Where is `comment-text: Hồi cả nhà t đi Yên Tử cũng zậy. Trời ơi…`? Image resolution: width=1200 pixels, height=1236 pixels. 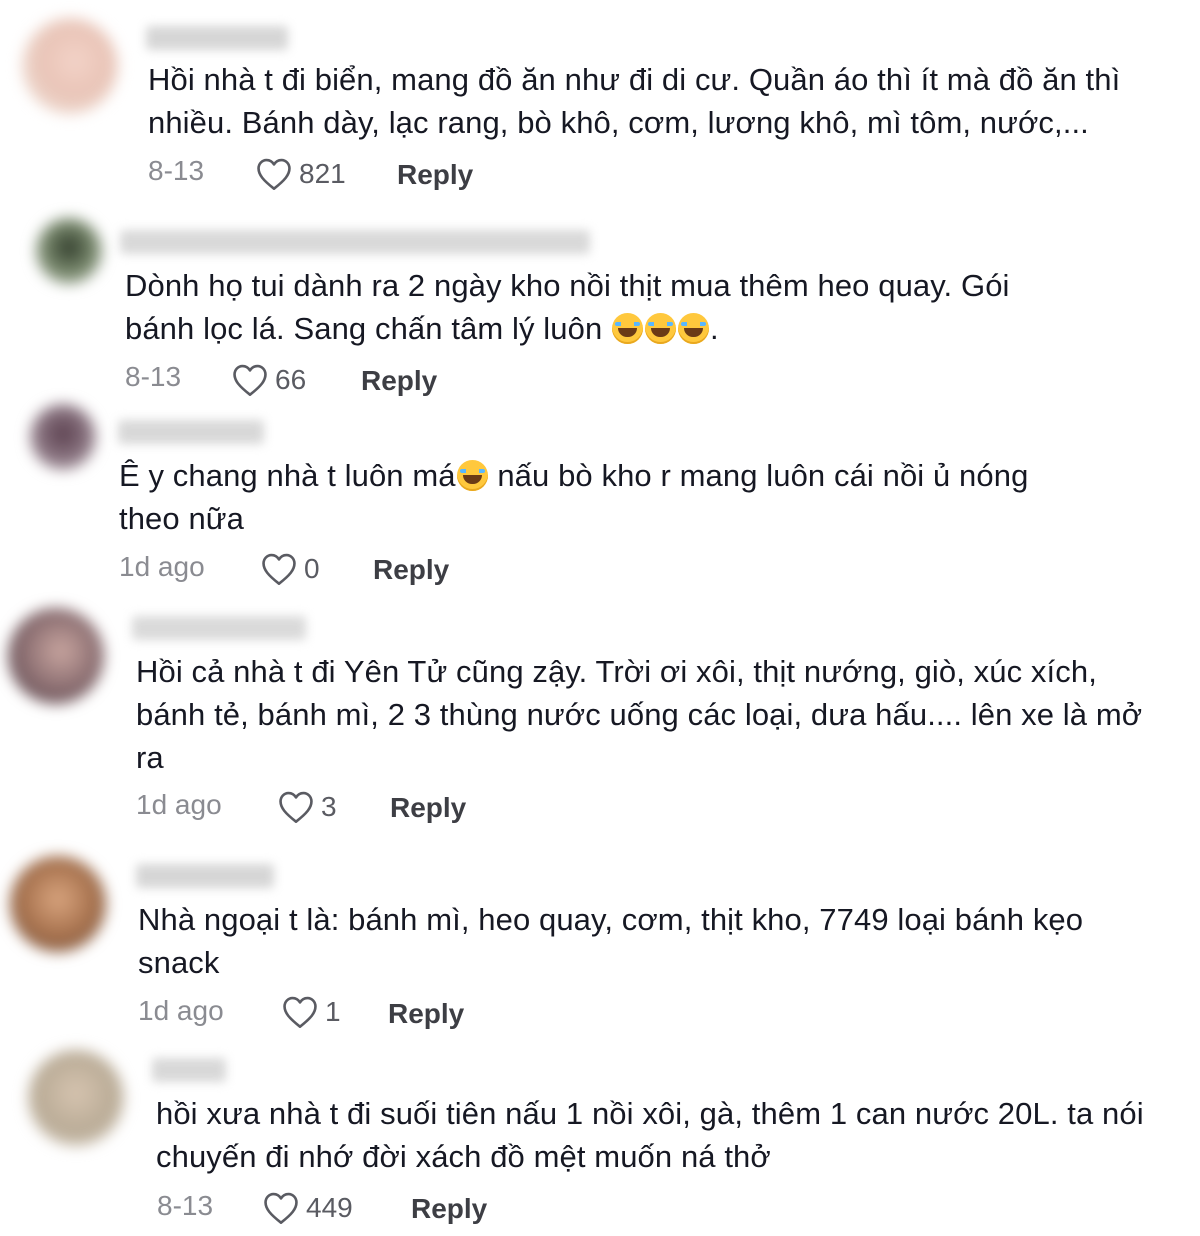
comment-text: Hồi cả nhà t đi Yên Tử cũng zậy. Trời ơi… is located at coordinates (639, 714).